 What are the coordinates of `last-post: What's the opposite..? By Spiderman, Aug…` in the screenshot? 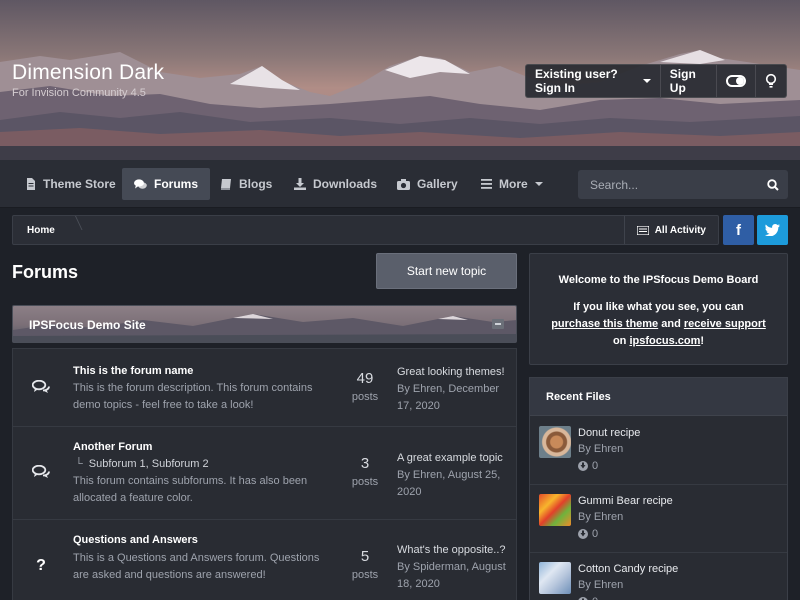 It's located at (453, 568).